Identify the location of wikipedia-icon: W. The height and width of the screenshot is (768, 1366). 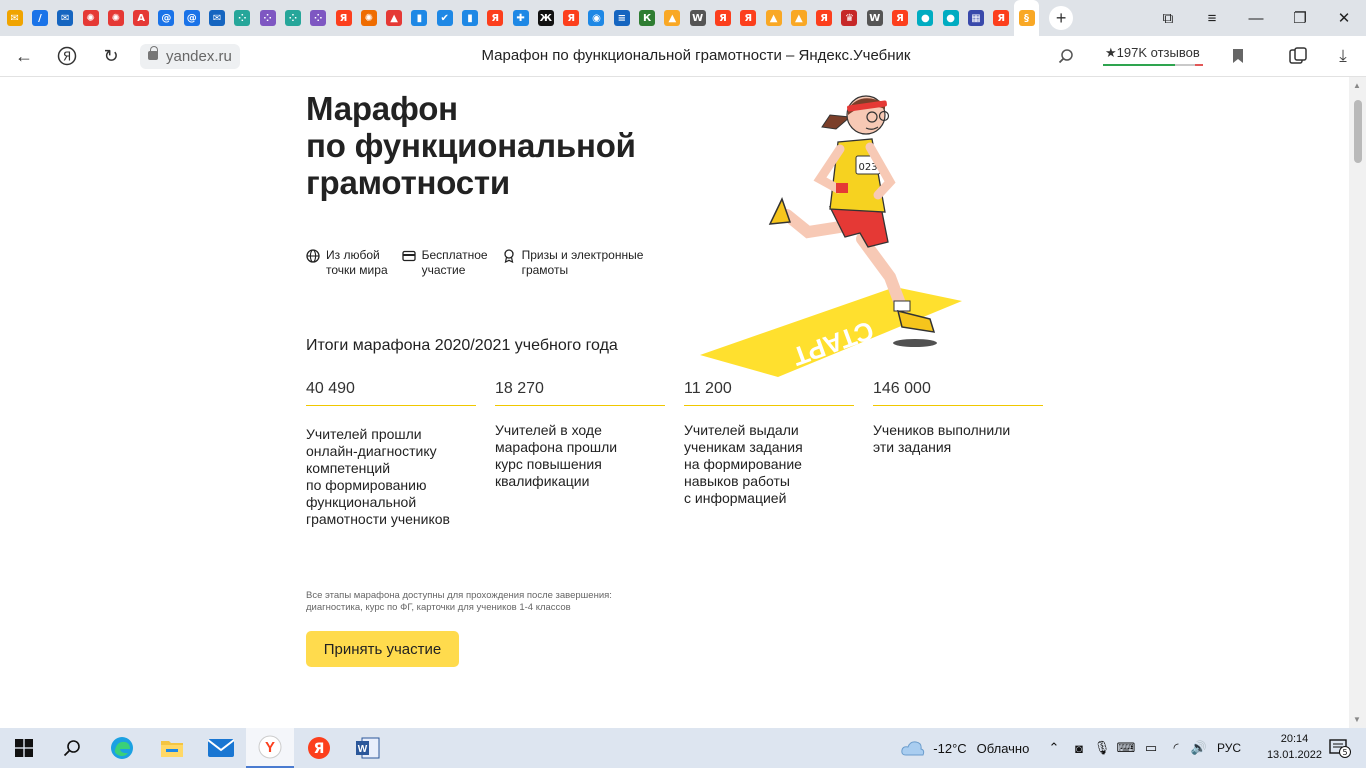
(697, 18).